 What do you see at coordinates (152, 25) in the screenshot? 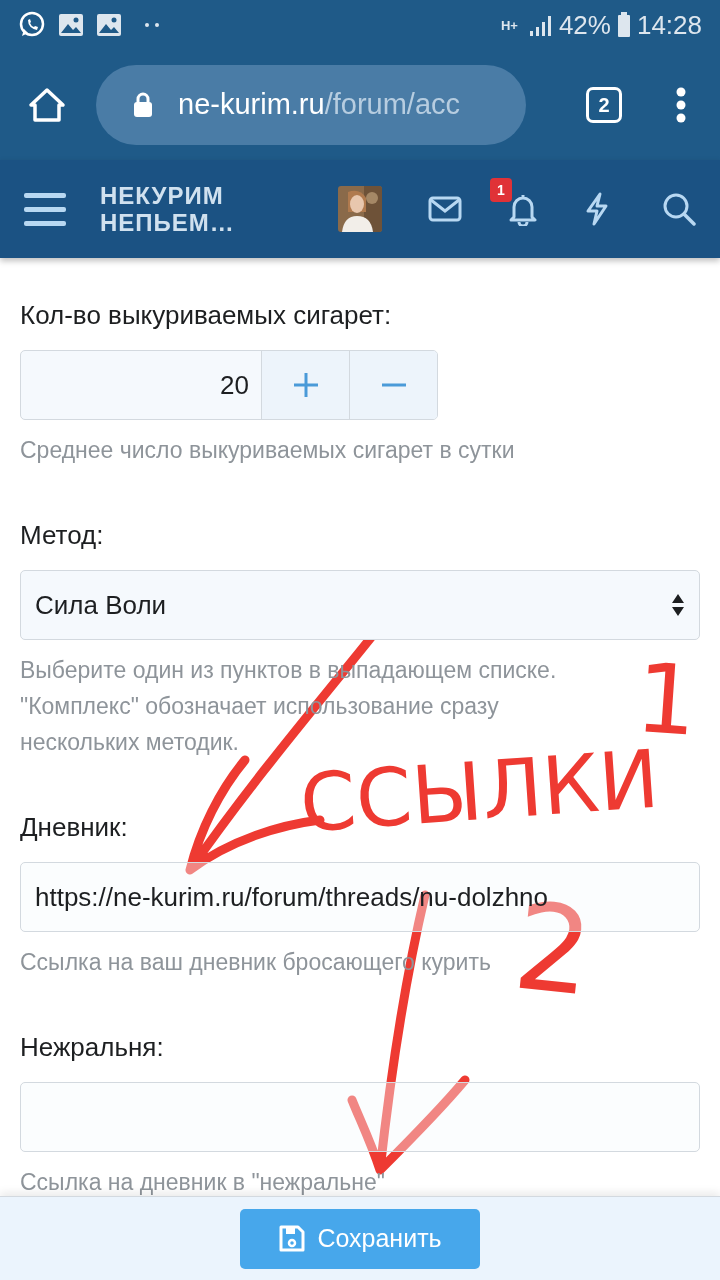
I see `more-notifications-icon` at bounding box center [152, 25].